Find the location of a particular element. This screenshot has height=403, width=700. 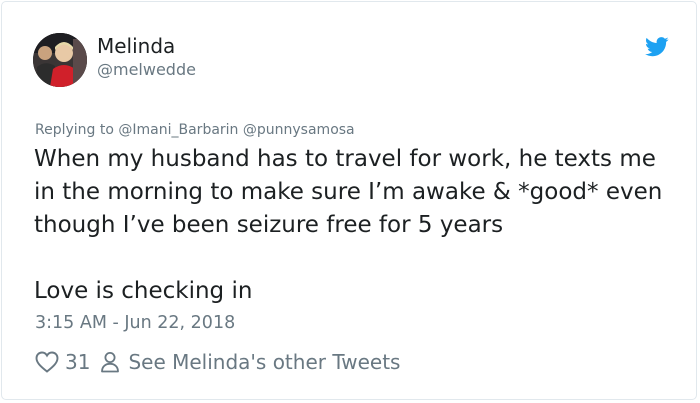

author-name: Melinda is located at coordinates (136, 46).